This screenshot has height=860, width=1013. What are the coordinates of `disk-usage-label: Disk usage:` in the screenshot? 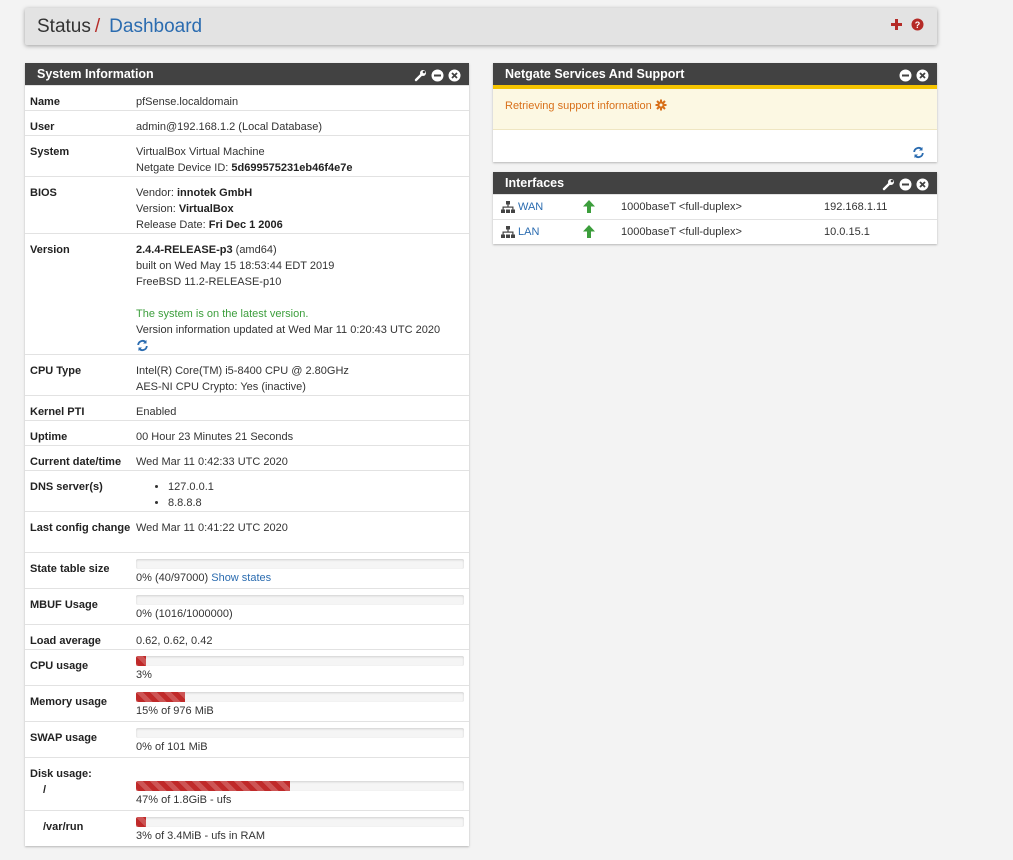 It's located at (61, 774).